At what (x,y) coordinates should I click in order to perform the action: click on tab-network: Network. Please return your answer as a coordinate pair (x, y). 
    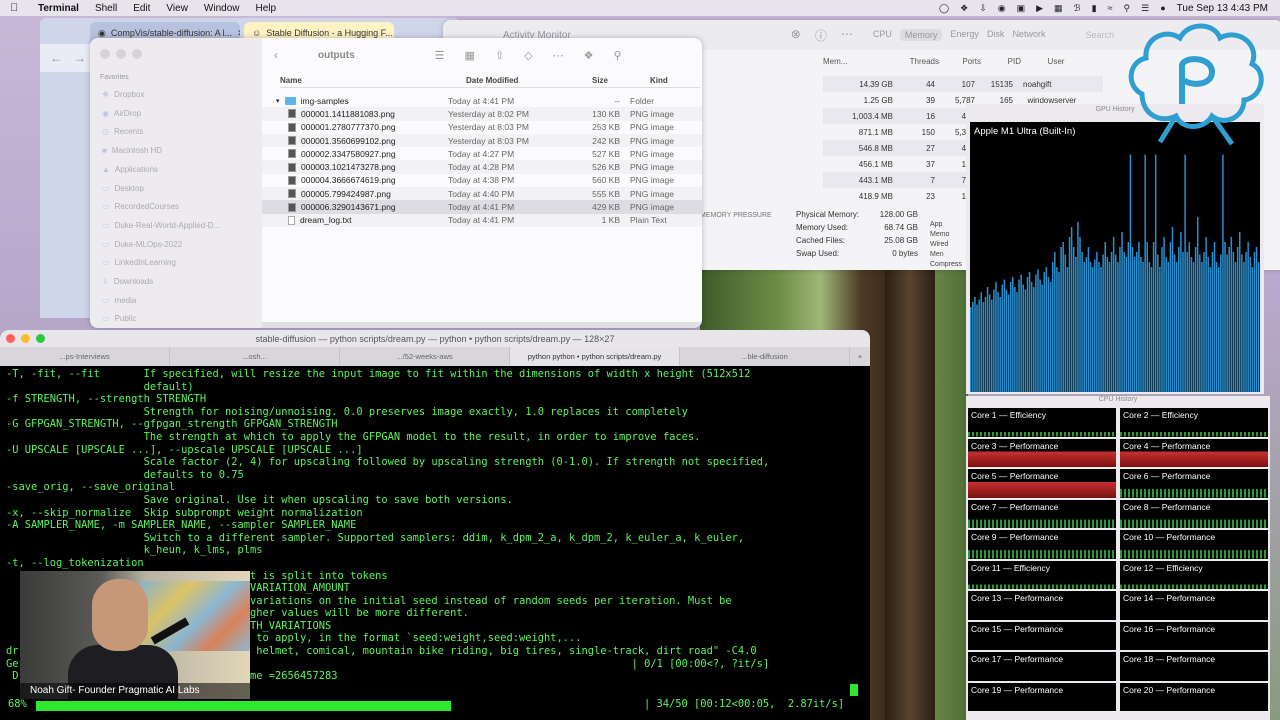
    Looking at the image, I should click on (1028, 35).